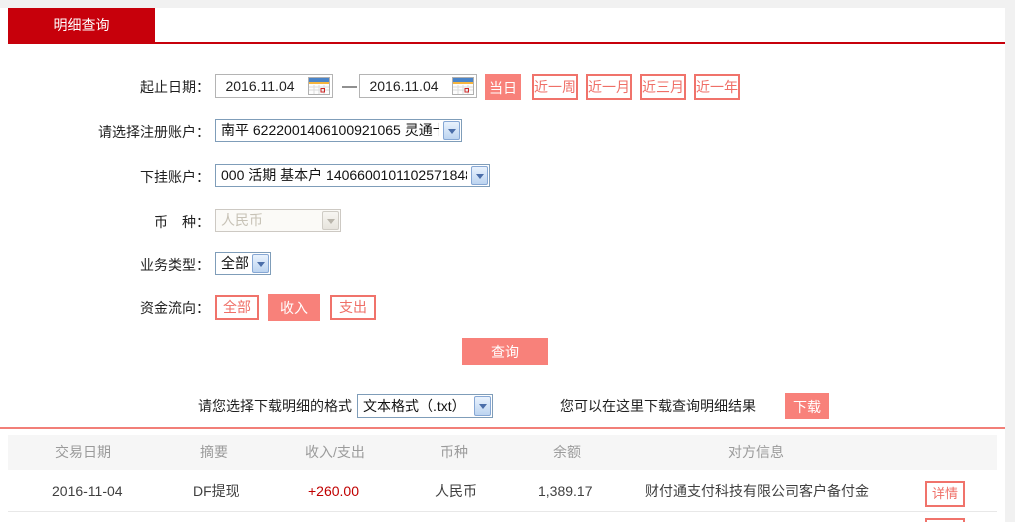 Image resolution: width=1015 pixels, height=522 pixels. I want to click on quick-range-month-button: 近一月, so click(609, 87).